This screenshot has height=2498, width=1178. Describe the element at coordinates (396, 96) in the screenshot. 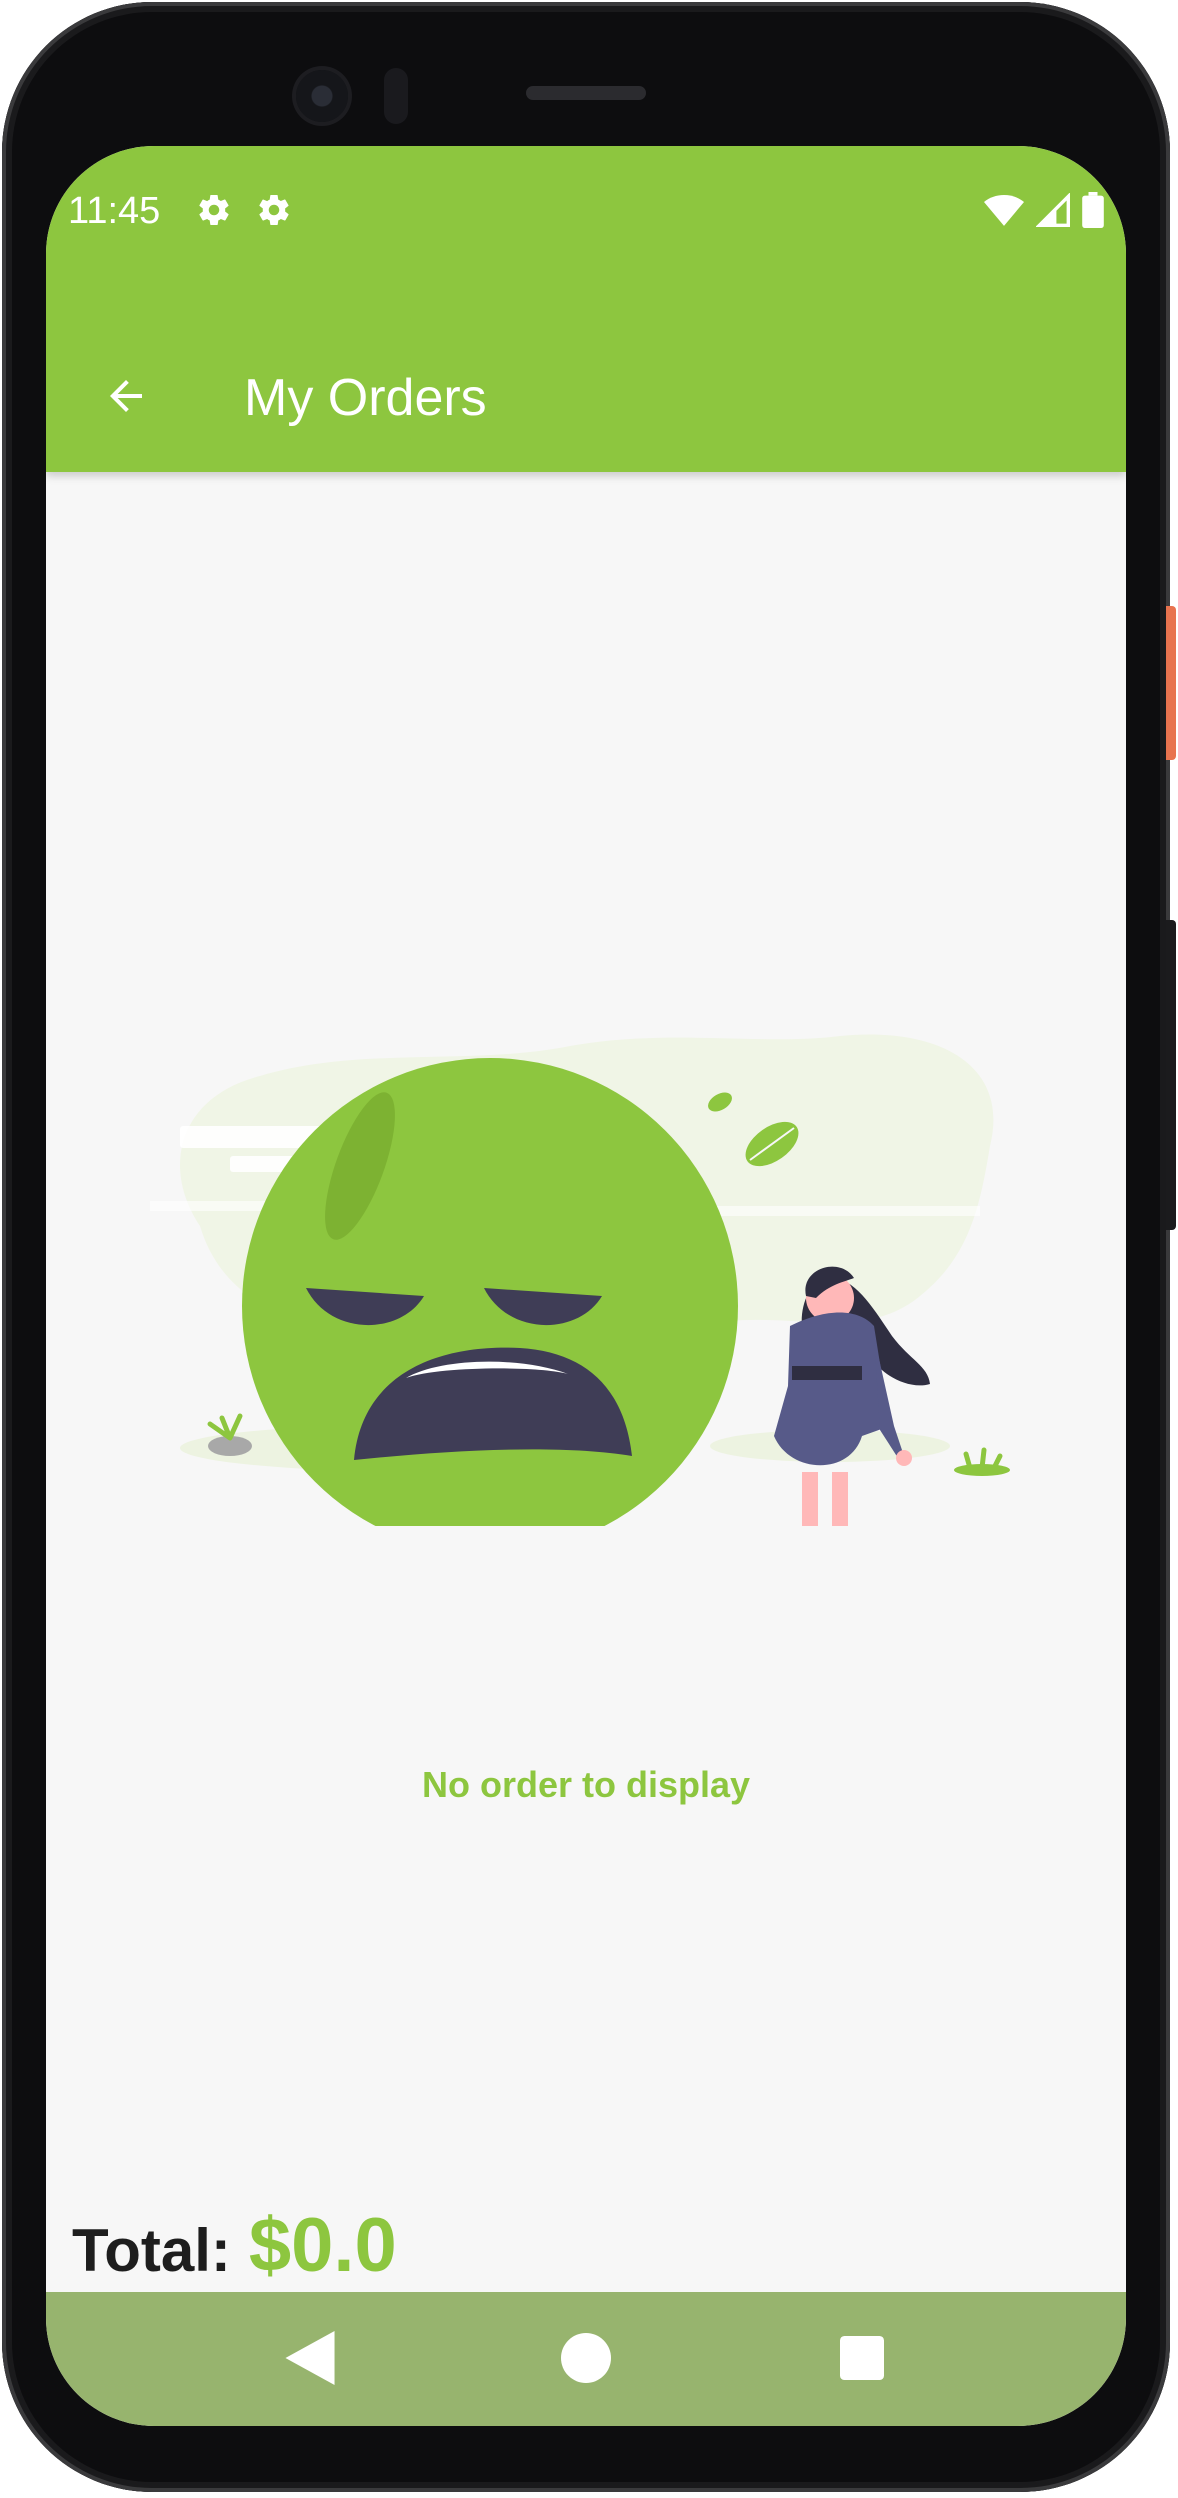

I see `proximity-sensor` at that location.